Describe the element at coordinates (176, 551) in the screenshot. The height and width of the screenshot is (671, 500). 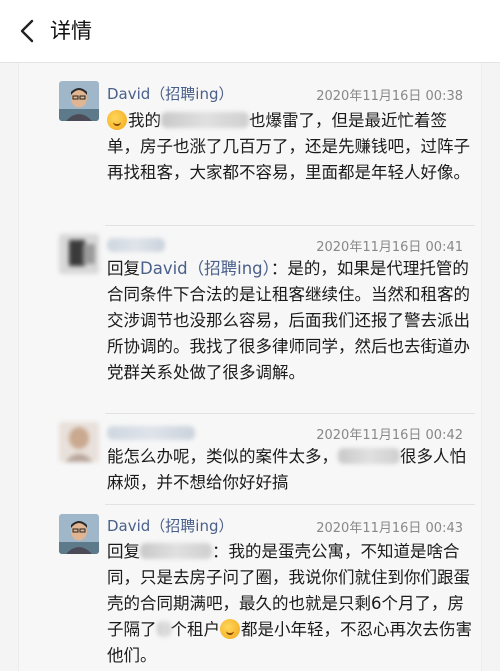
I see `redacted-reply-mention` at that location.